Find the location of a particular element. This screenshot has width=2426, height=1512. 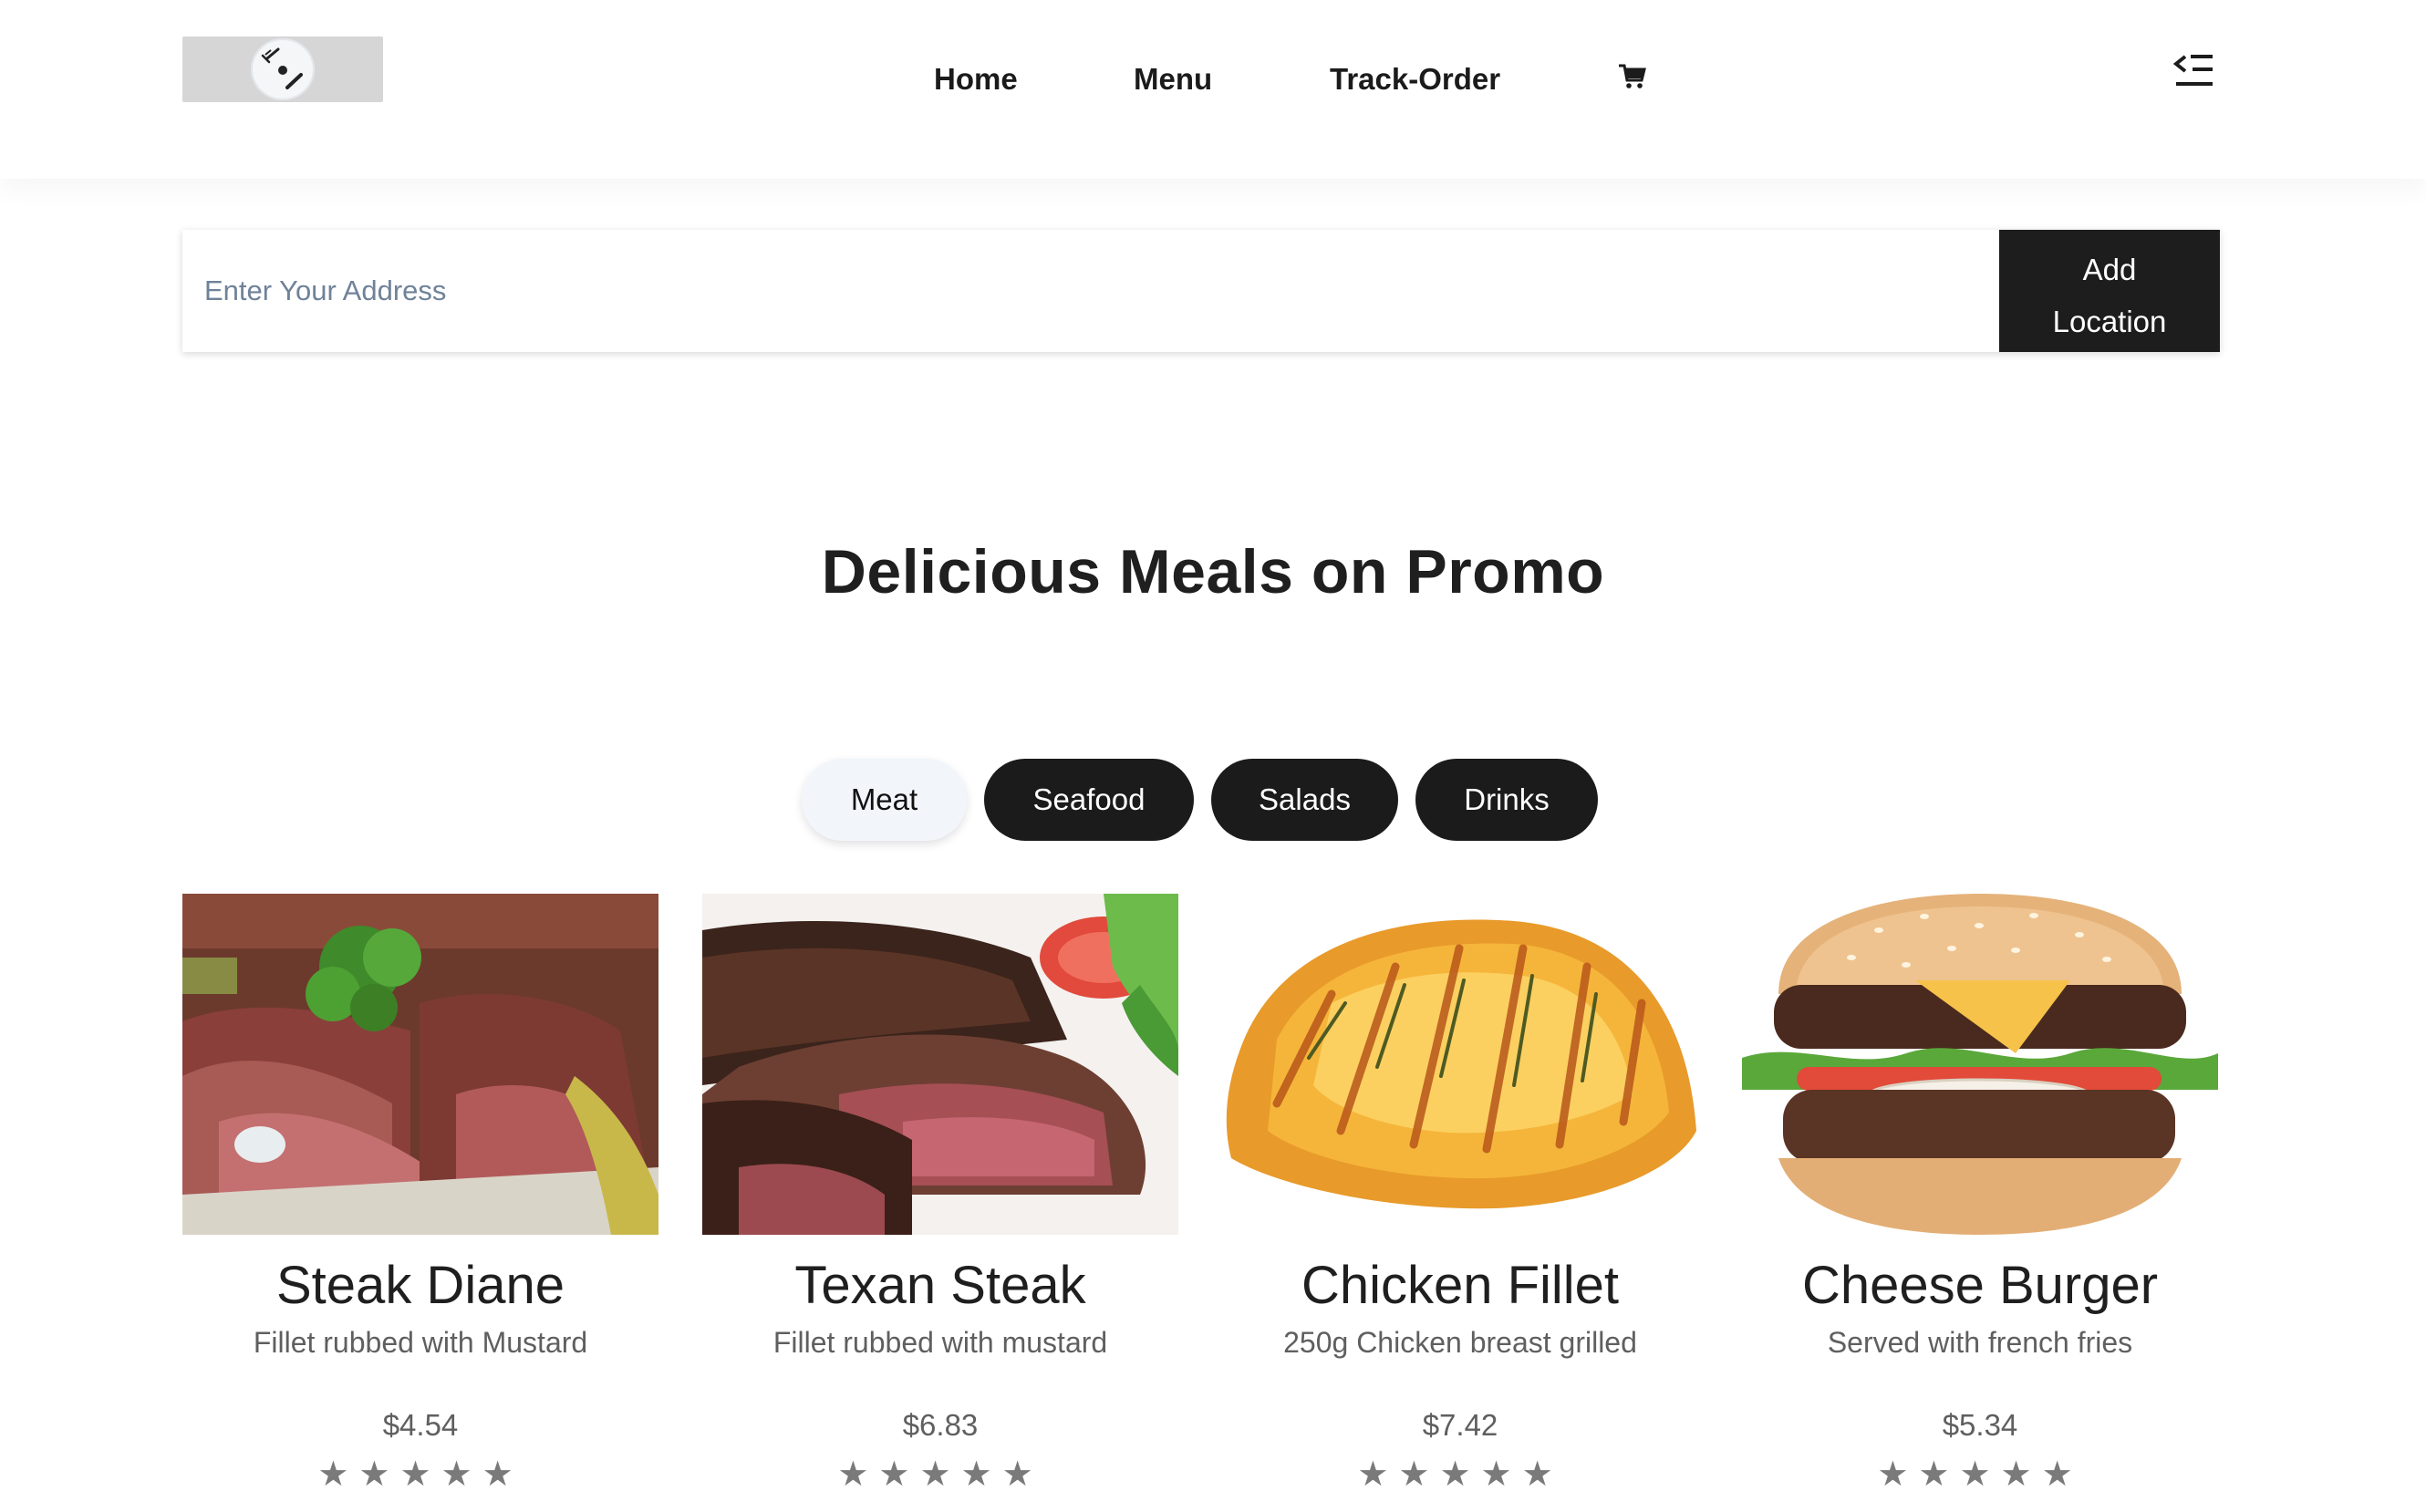

product-name: Steak Diane is located at coordinates (421, 1285).